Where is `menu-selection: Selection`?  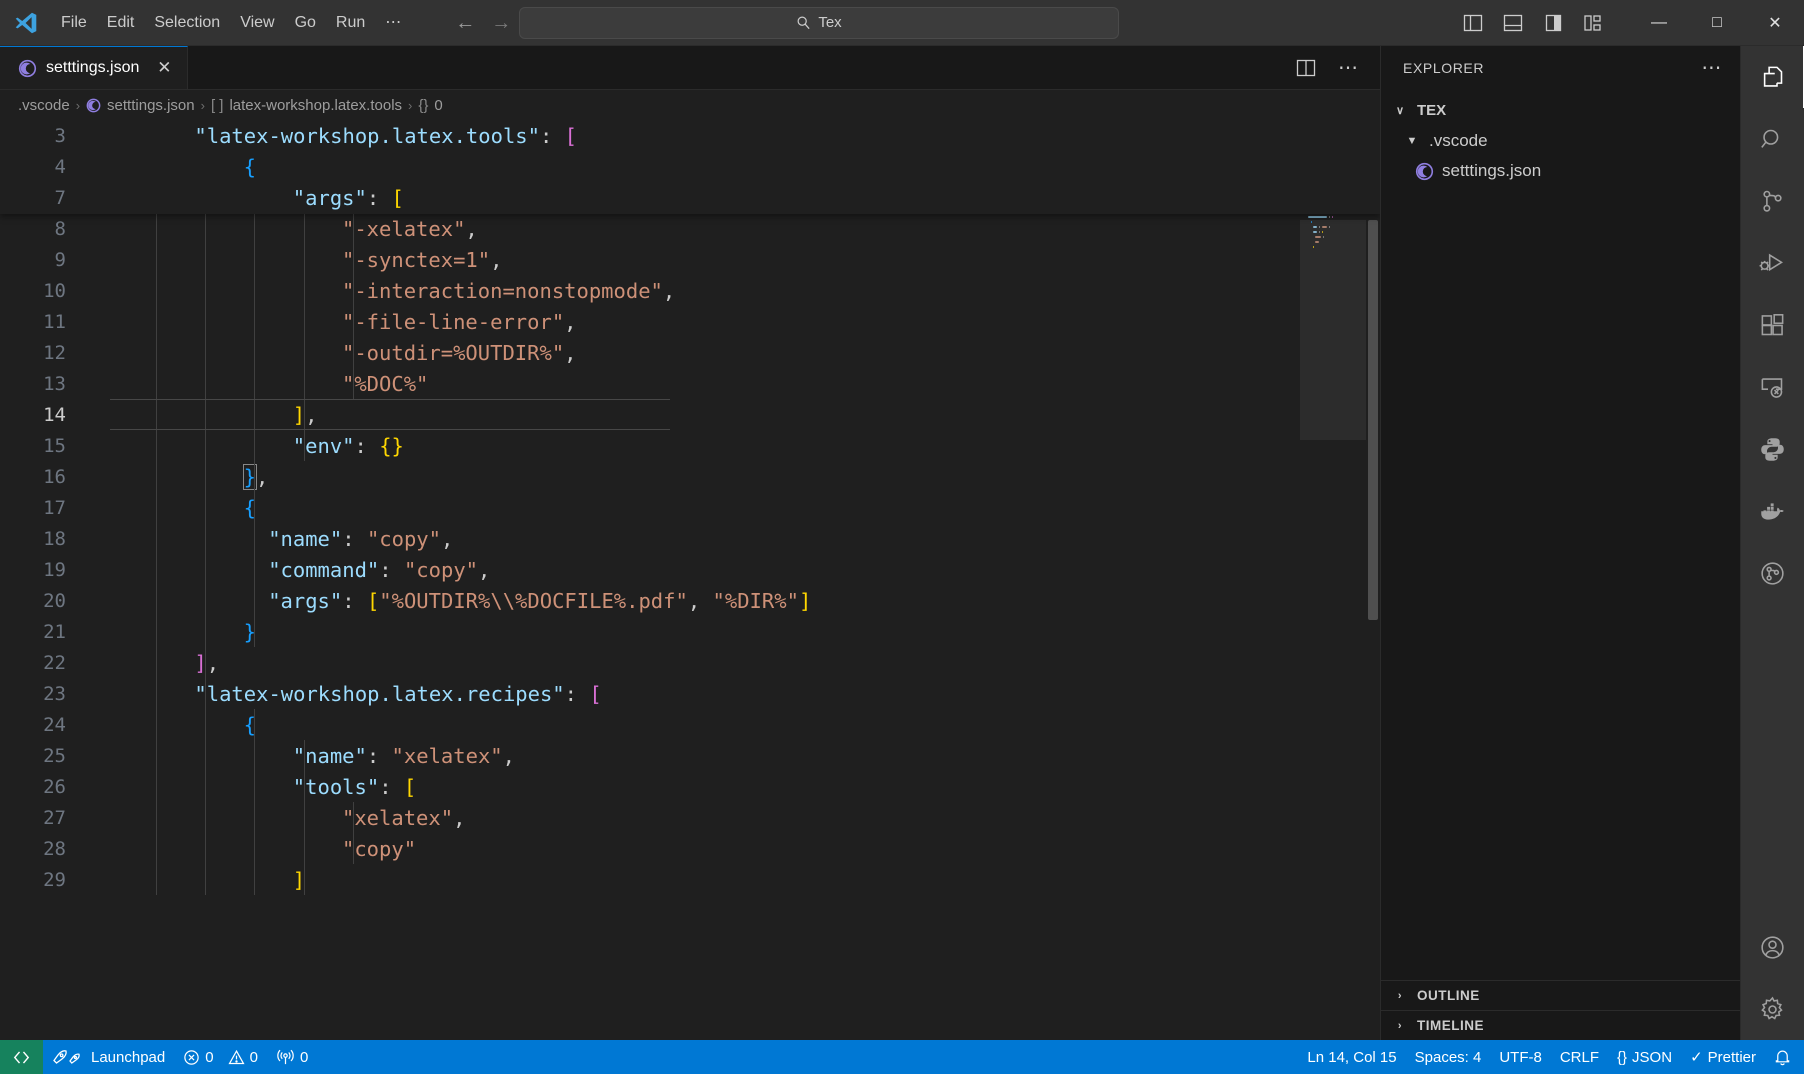 menu-selection: Selection is located at coordinates (187, 23).